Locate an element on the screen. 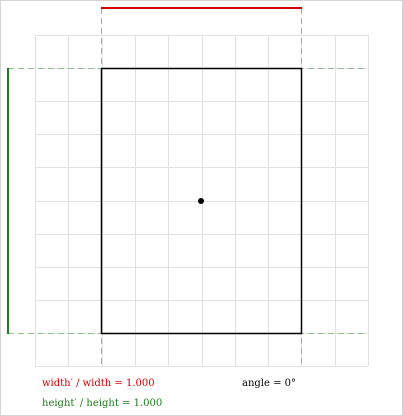  center-point is located at coordinates (201, 201).